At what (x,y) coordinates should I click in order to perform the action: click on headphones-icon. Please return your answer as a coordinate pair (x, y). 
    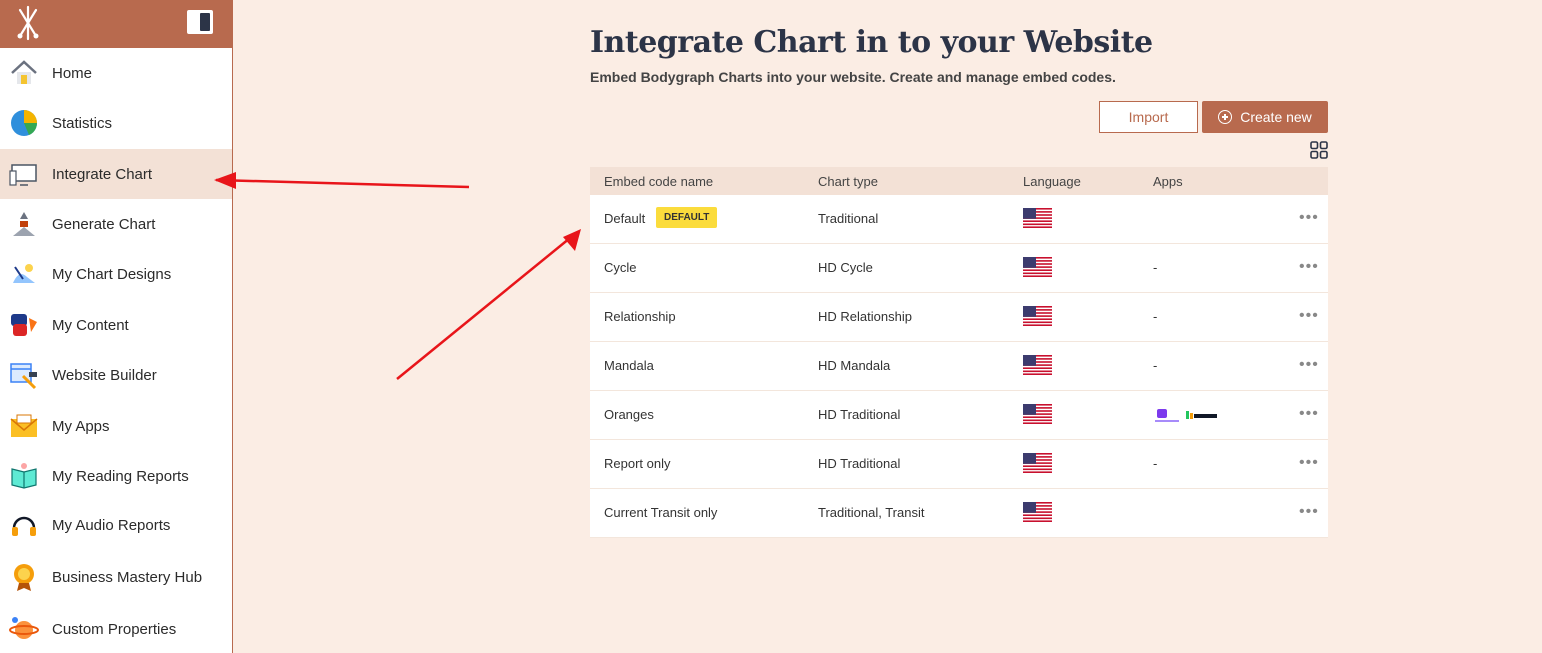
    Looking at the image, I should click on (24, 526).